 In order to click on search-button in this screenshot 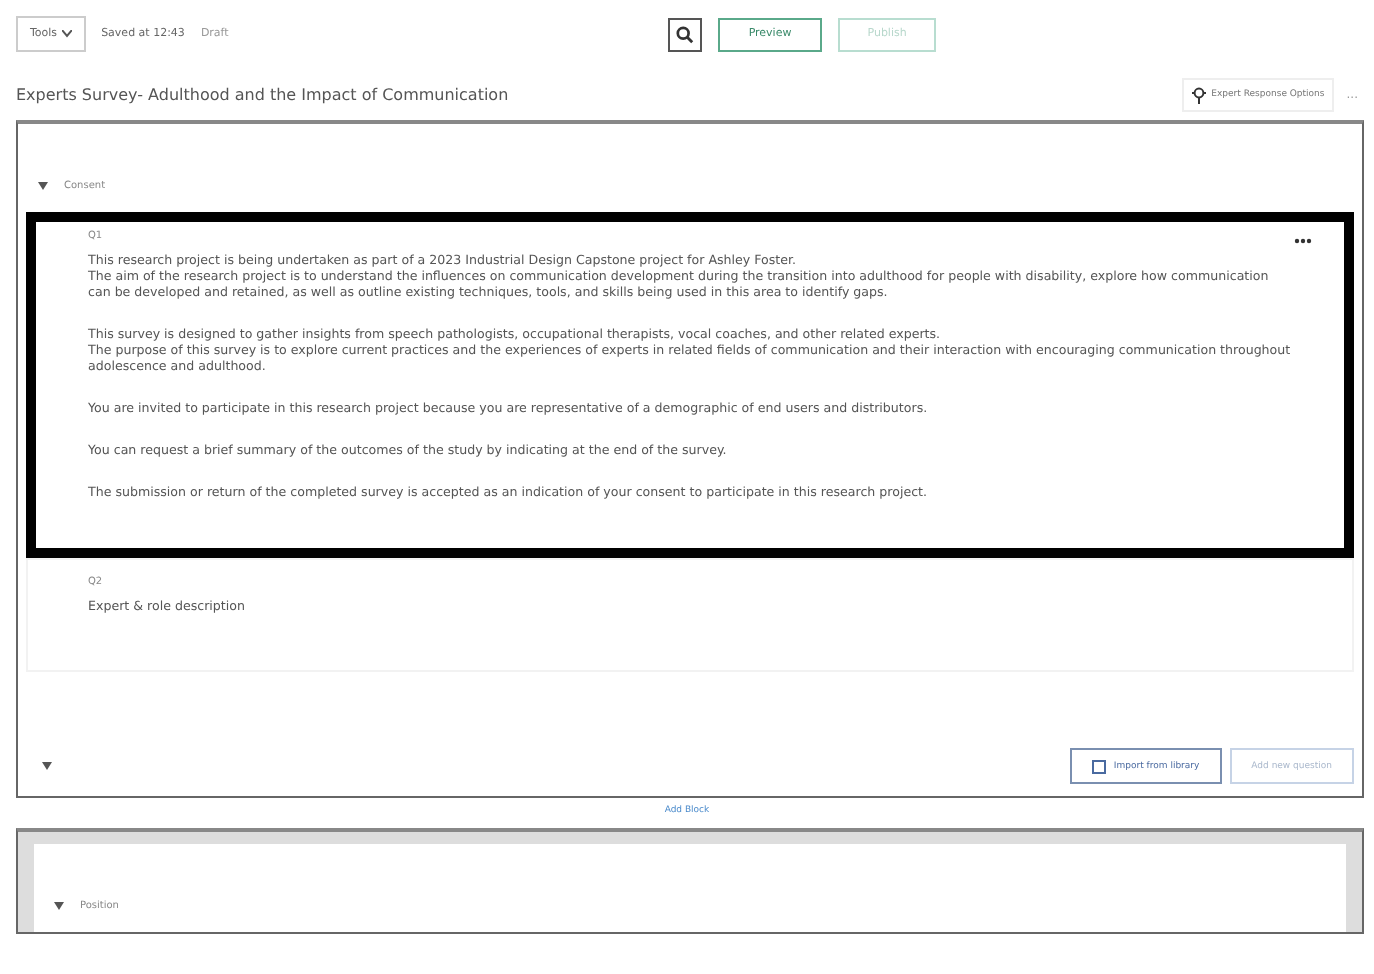, I will do `click(685, 34)`.